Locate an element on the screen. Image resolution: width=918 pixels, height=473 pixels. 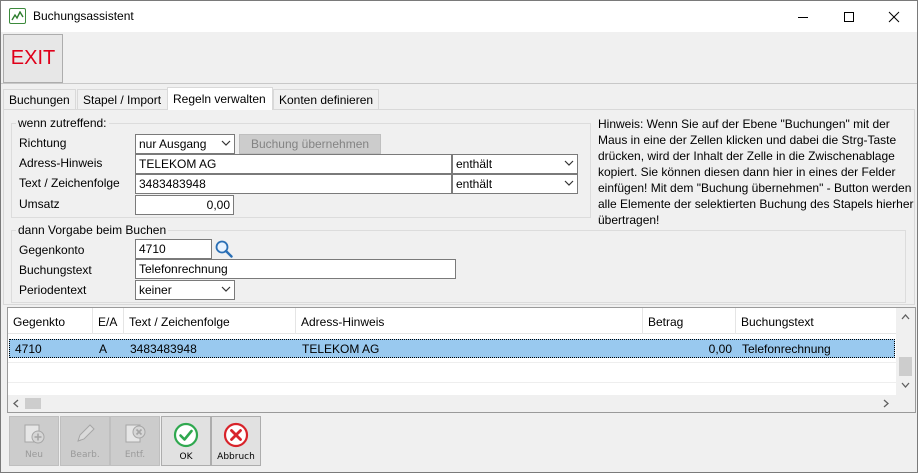
horizontal-scrollbar is located at coordinates (461, 403).